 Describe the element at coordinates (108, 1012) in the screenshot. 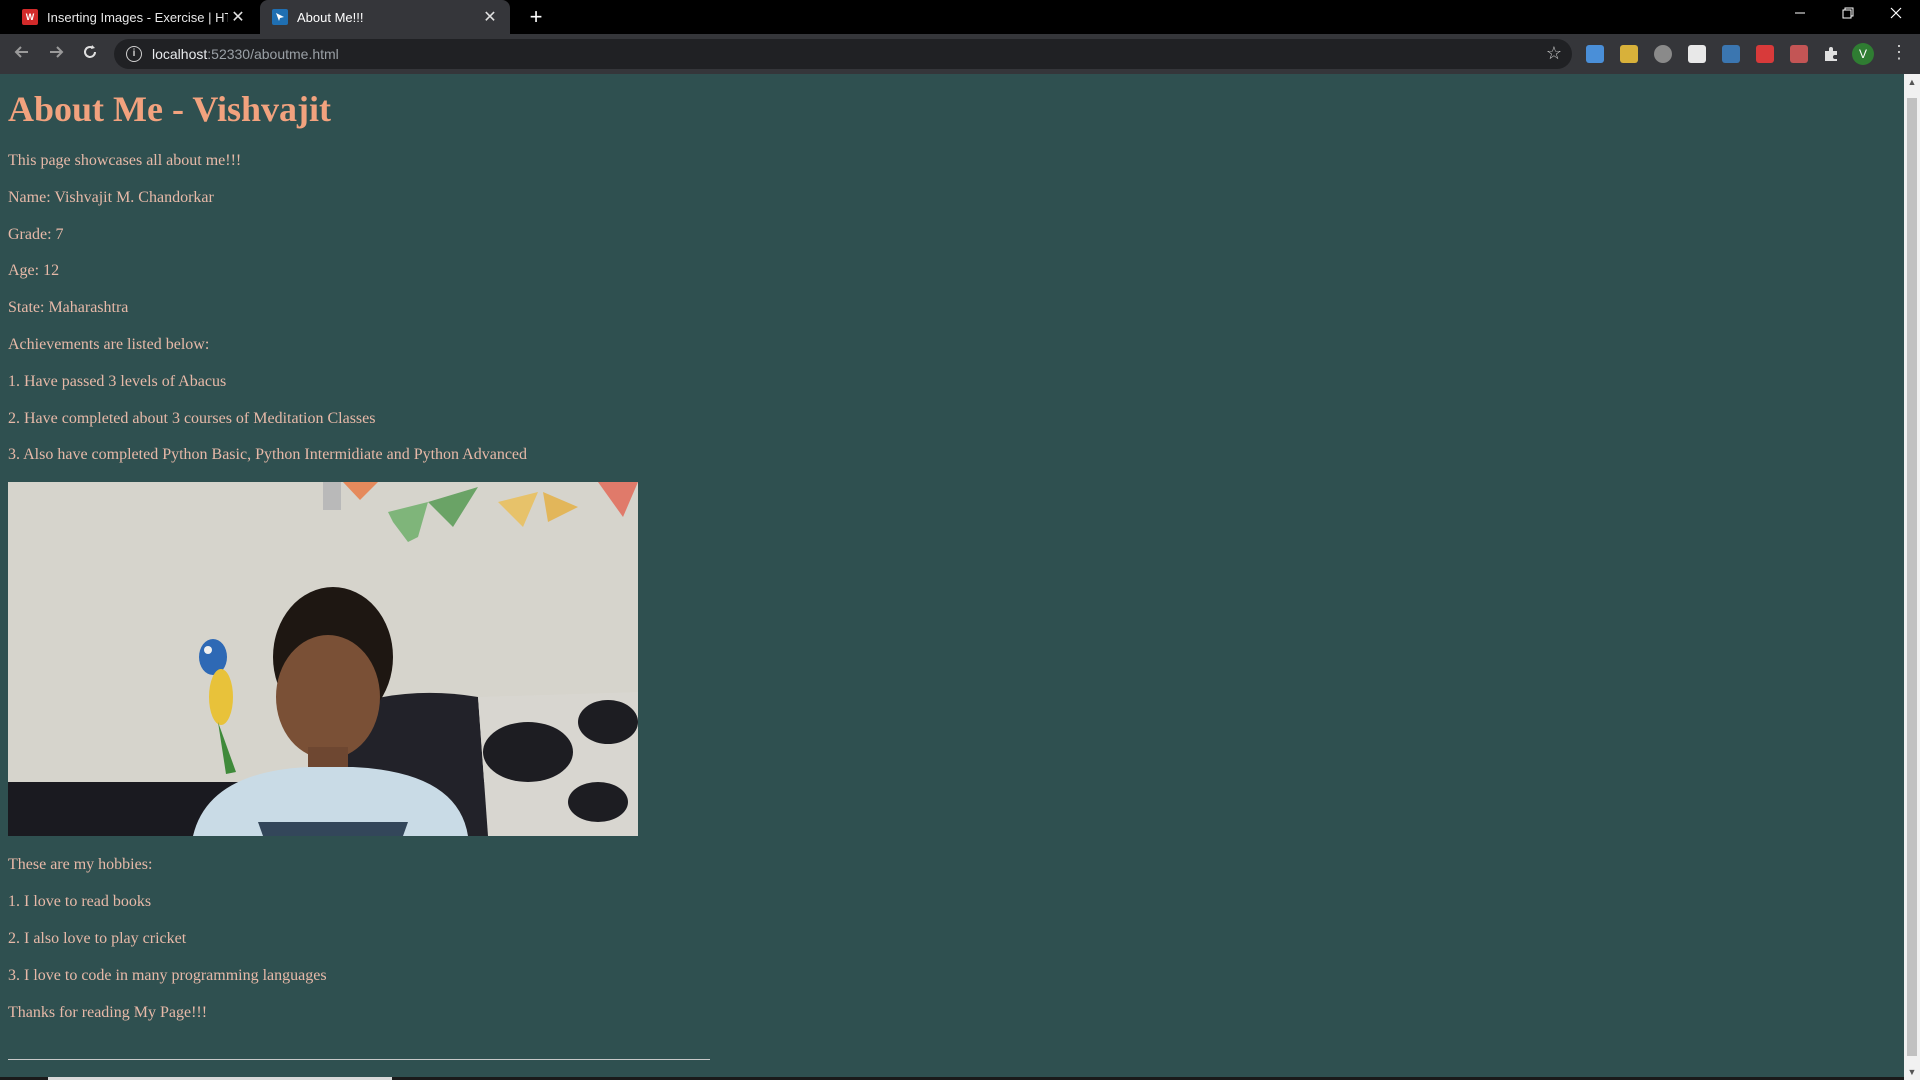

I see `thanks-text: Thanks for reading My Page!!!` at that location.